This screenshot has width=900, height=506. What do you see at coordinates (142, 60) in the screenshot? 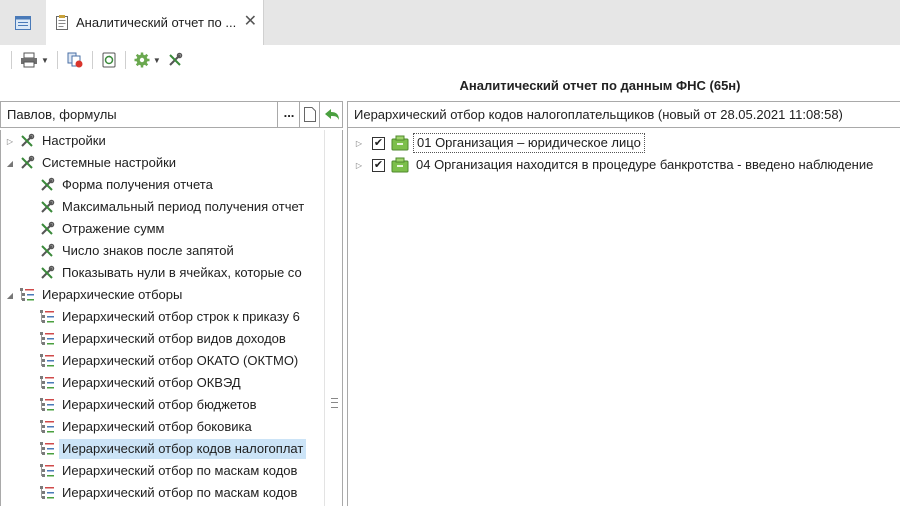
I see `gear-icon` at bounding box center [142, 60].